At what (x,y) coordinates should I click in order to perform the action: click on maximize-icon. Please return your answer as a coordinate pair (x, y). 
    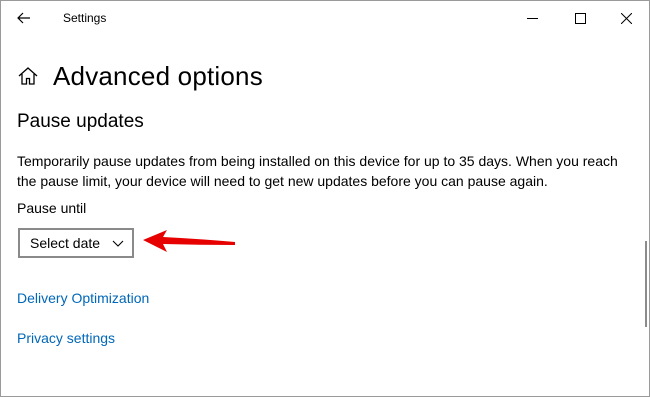
    Looking at the image, I should click on (580, 18).